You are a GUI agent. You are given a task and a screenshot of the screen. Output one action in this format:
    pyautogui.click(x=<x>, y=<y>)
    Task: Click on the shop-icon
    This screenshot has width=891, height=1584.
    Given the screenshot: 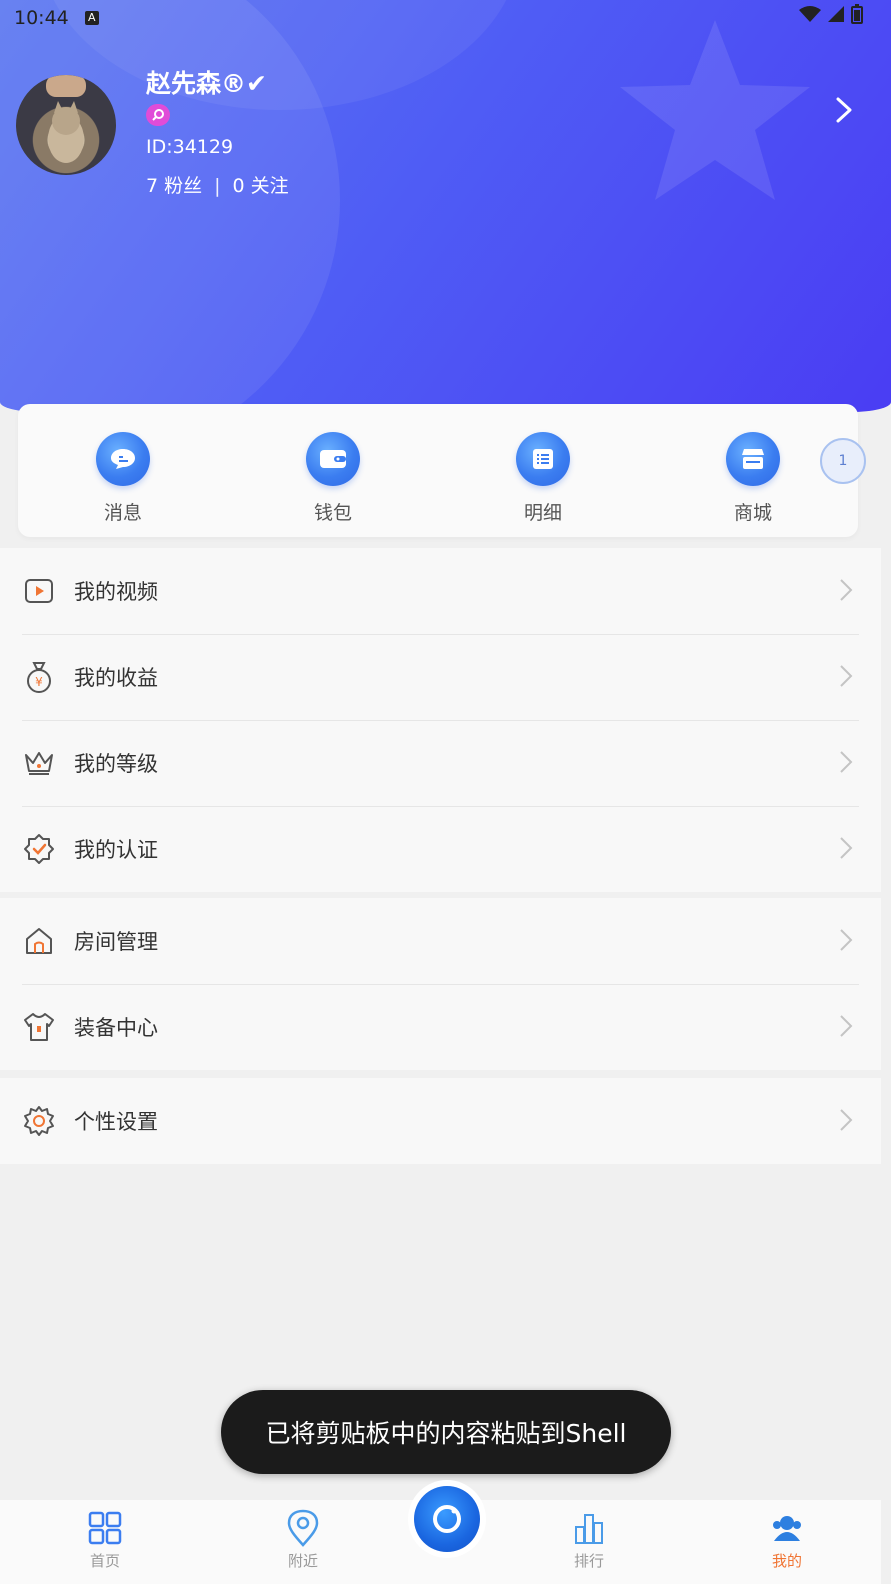 What is the action you would take?
    pyautogui.click(x=753, y=459)
    